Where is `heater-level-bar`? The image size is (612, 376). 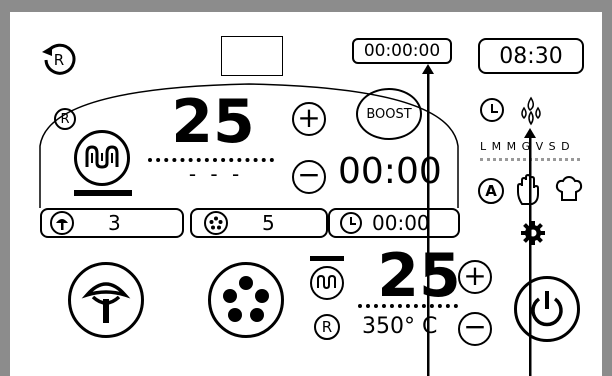
heater-level-bar is located at coordinates (103, 193).